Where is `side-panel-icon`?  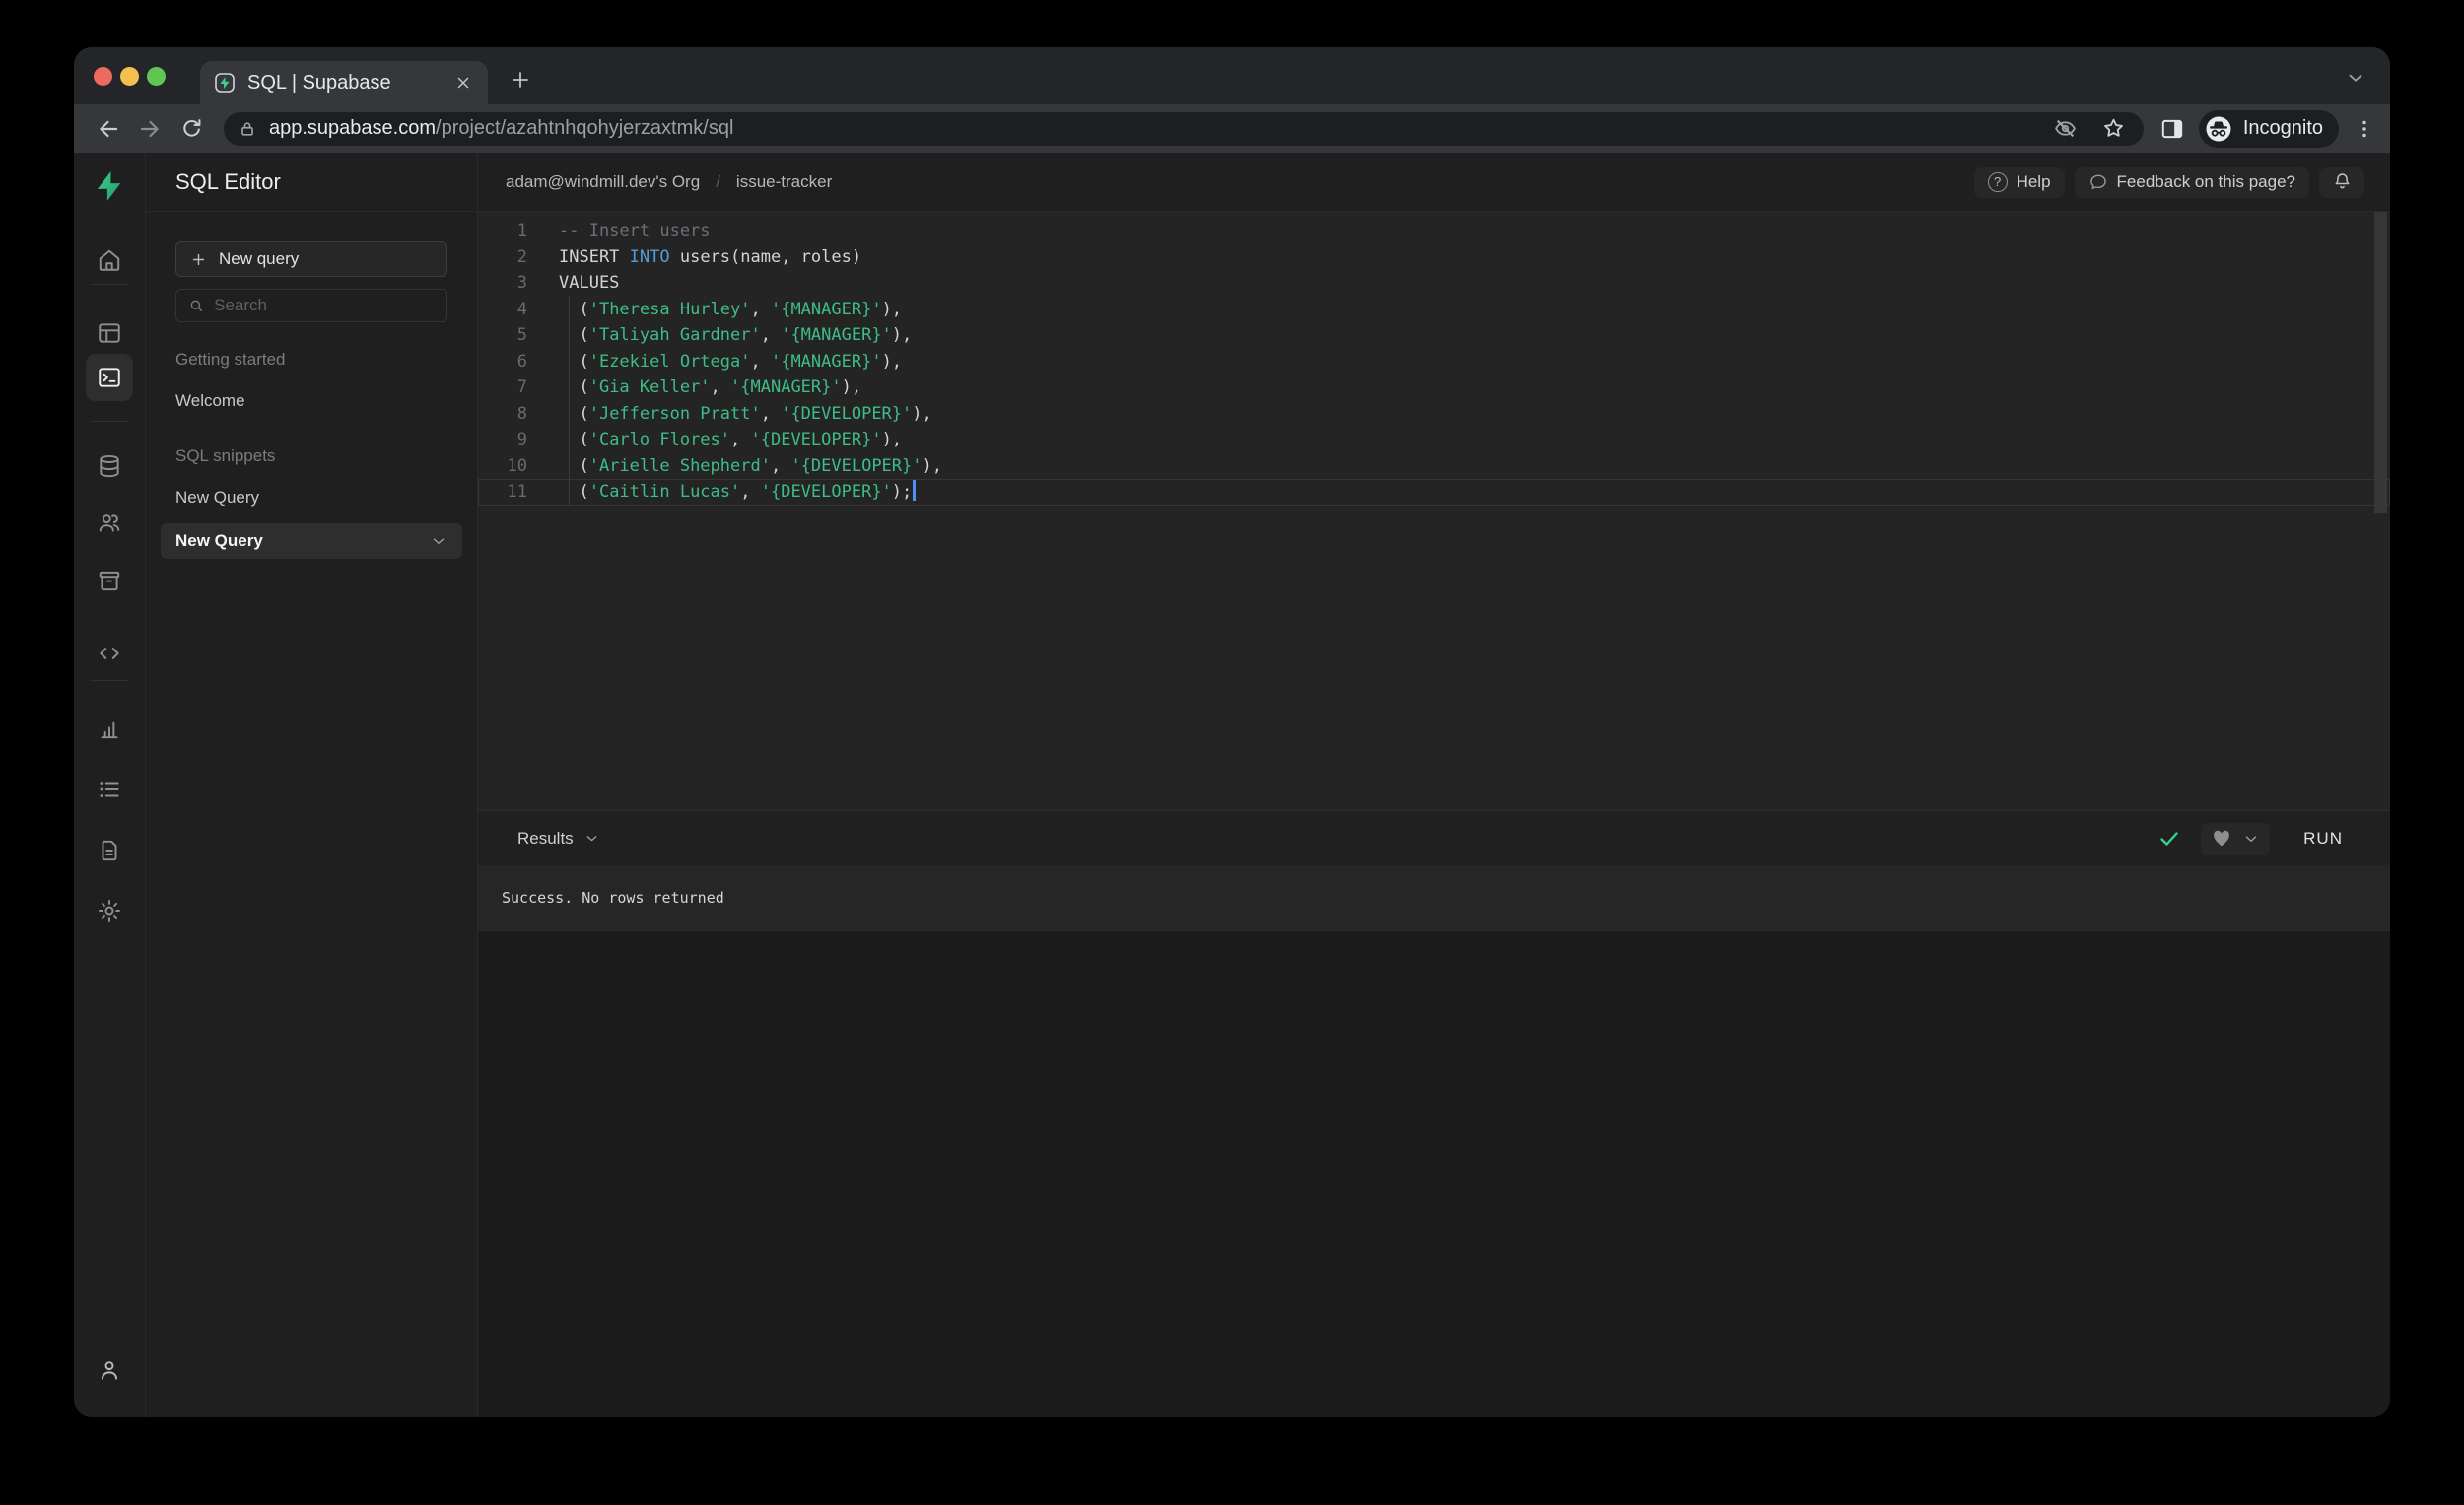 side-panel-icon is located at coordinates (2172, 129).